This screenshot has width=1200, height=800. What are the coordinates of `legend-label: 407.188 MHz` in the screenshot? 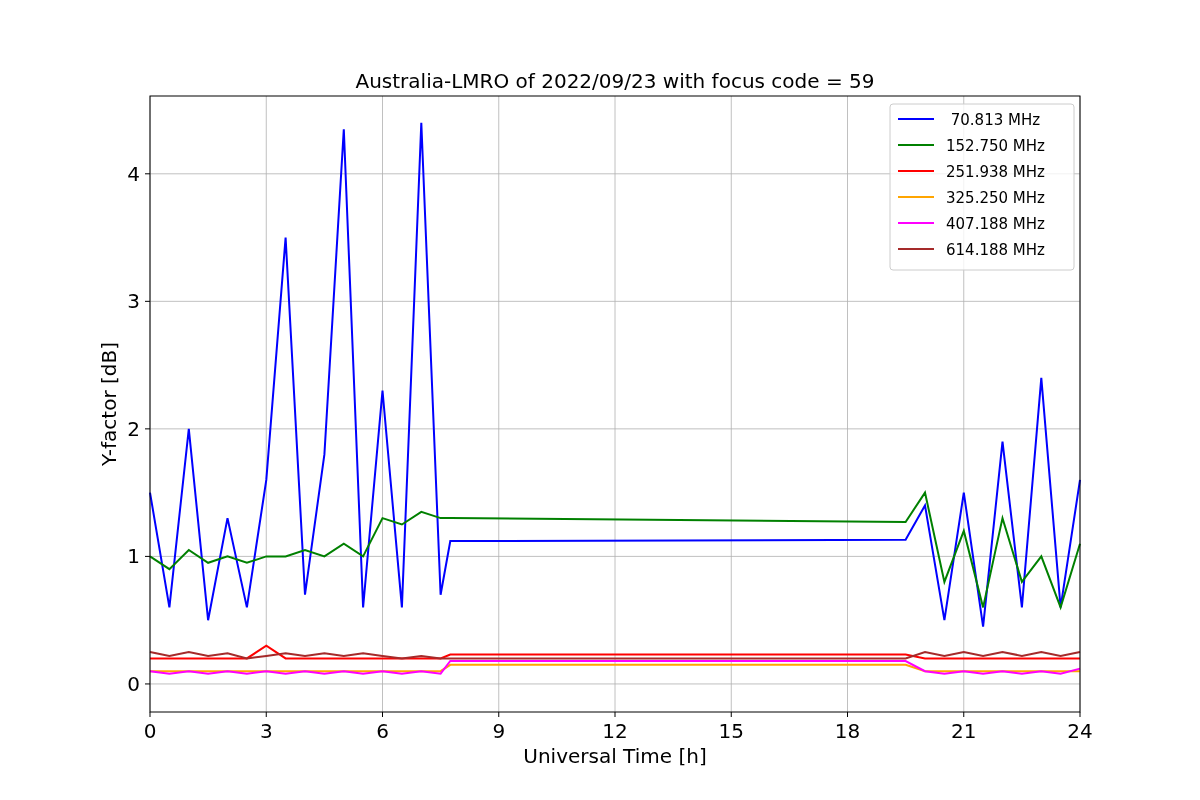 It's located at (995, 224).